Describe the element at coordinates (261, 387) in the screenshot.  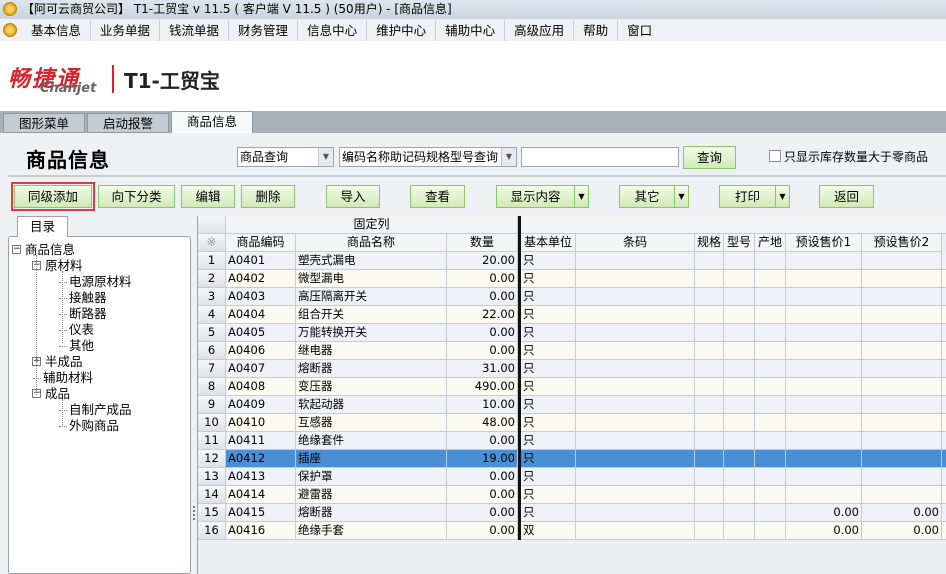
I see `table-cell: A0408` at that location.